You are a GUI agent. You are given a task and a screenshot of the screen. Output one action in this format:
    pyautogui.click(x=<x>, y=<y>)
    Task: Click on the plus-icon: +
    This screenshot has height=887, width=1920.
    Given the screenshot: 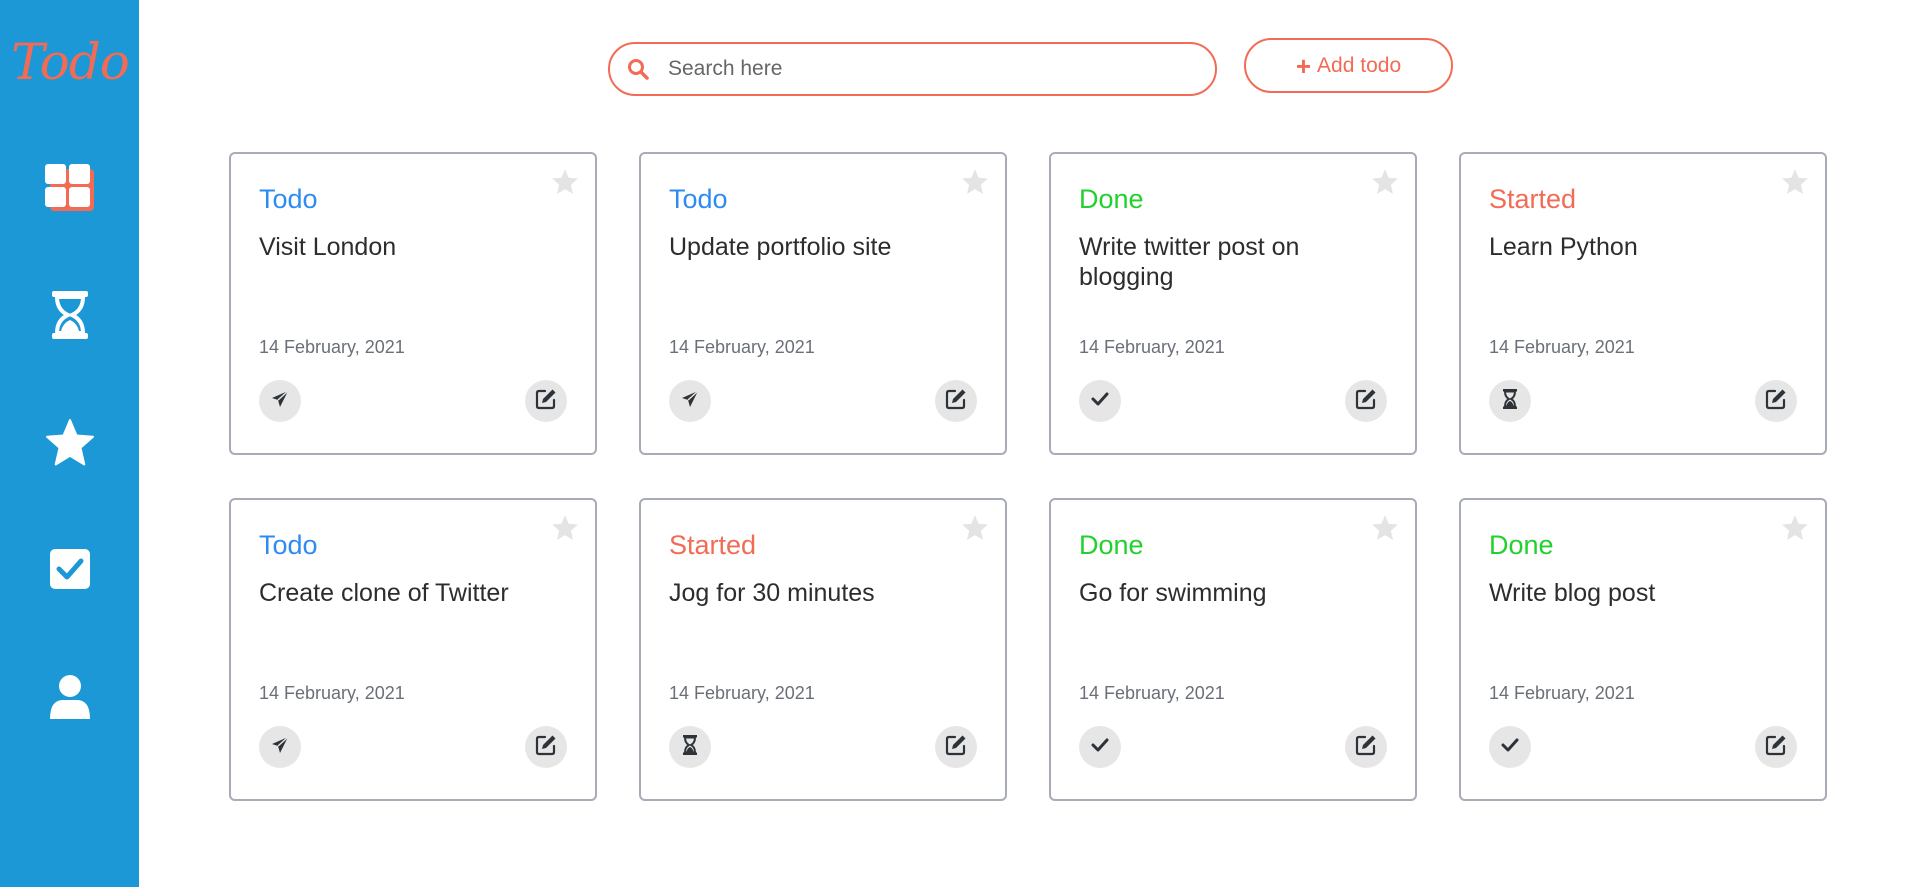 What is the action you would take?
    pyautogui.click(x=1303, y=65)
    